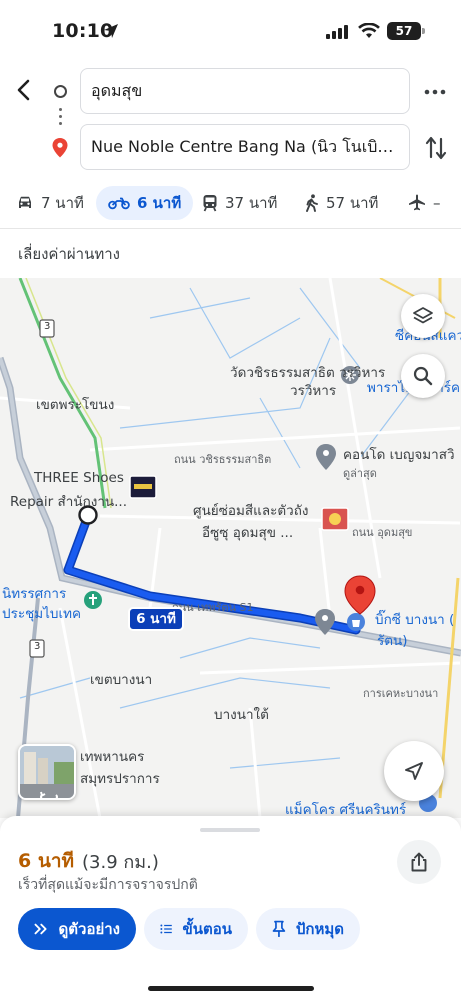 This screenshot has height=1000, width=461. What do you see at coordinates (207, 929) in the screenshot?
I see `steps-label: ขั้นตอน` at bounding box center [207, 929].